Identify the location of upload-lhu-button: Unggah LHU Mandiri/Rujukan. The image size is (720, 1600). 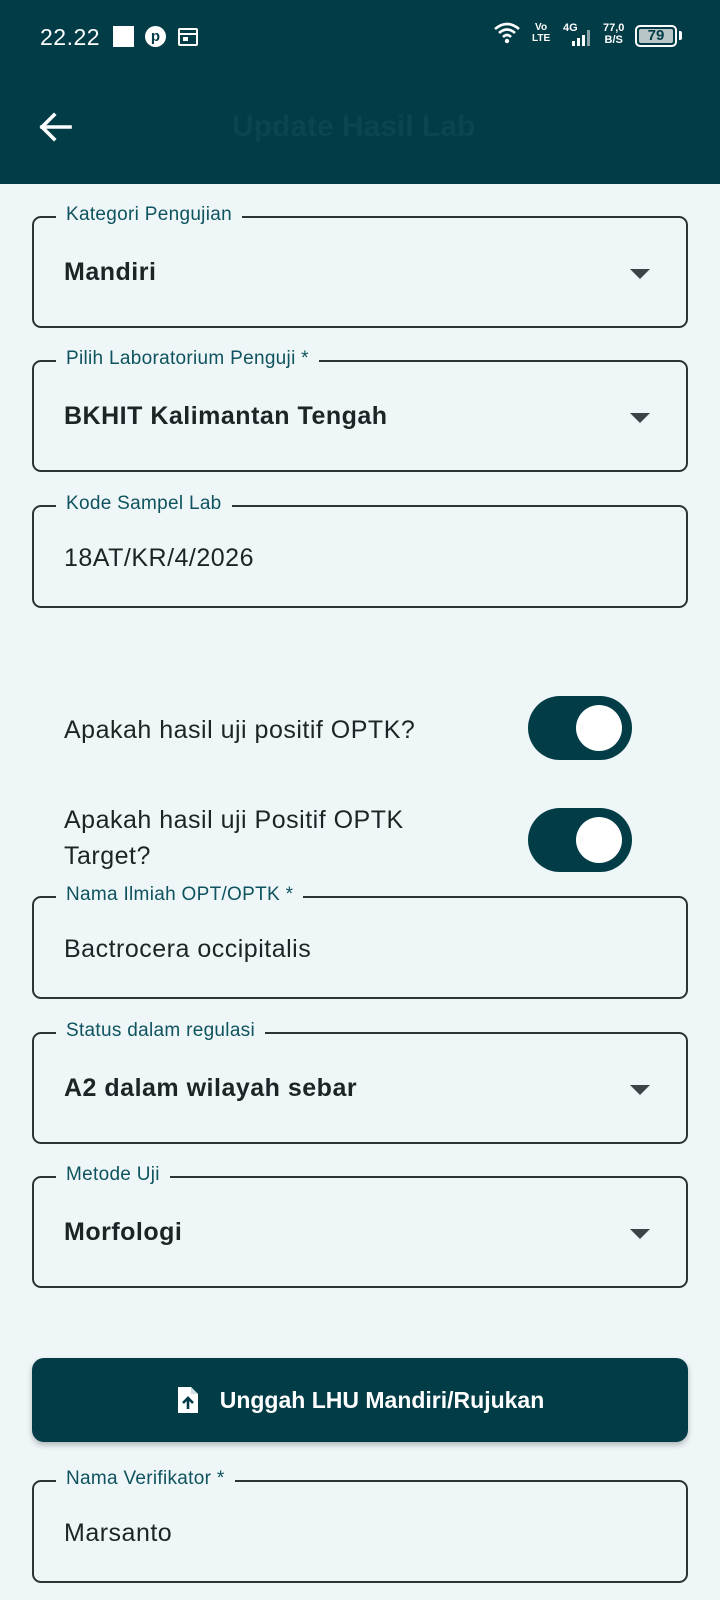
(360, 1400).